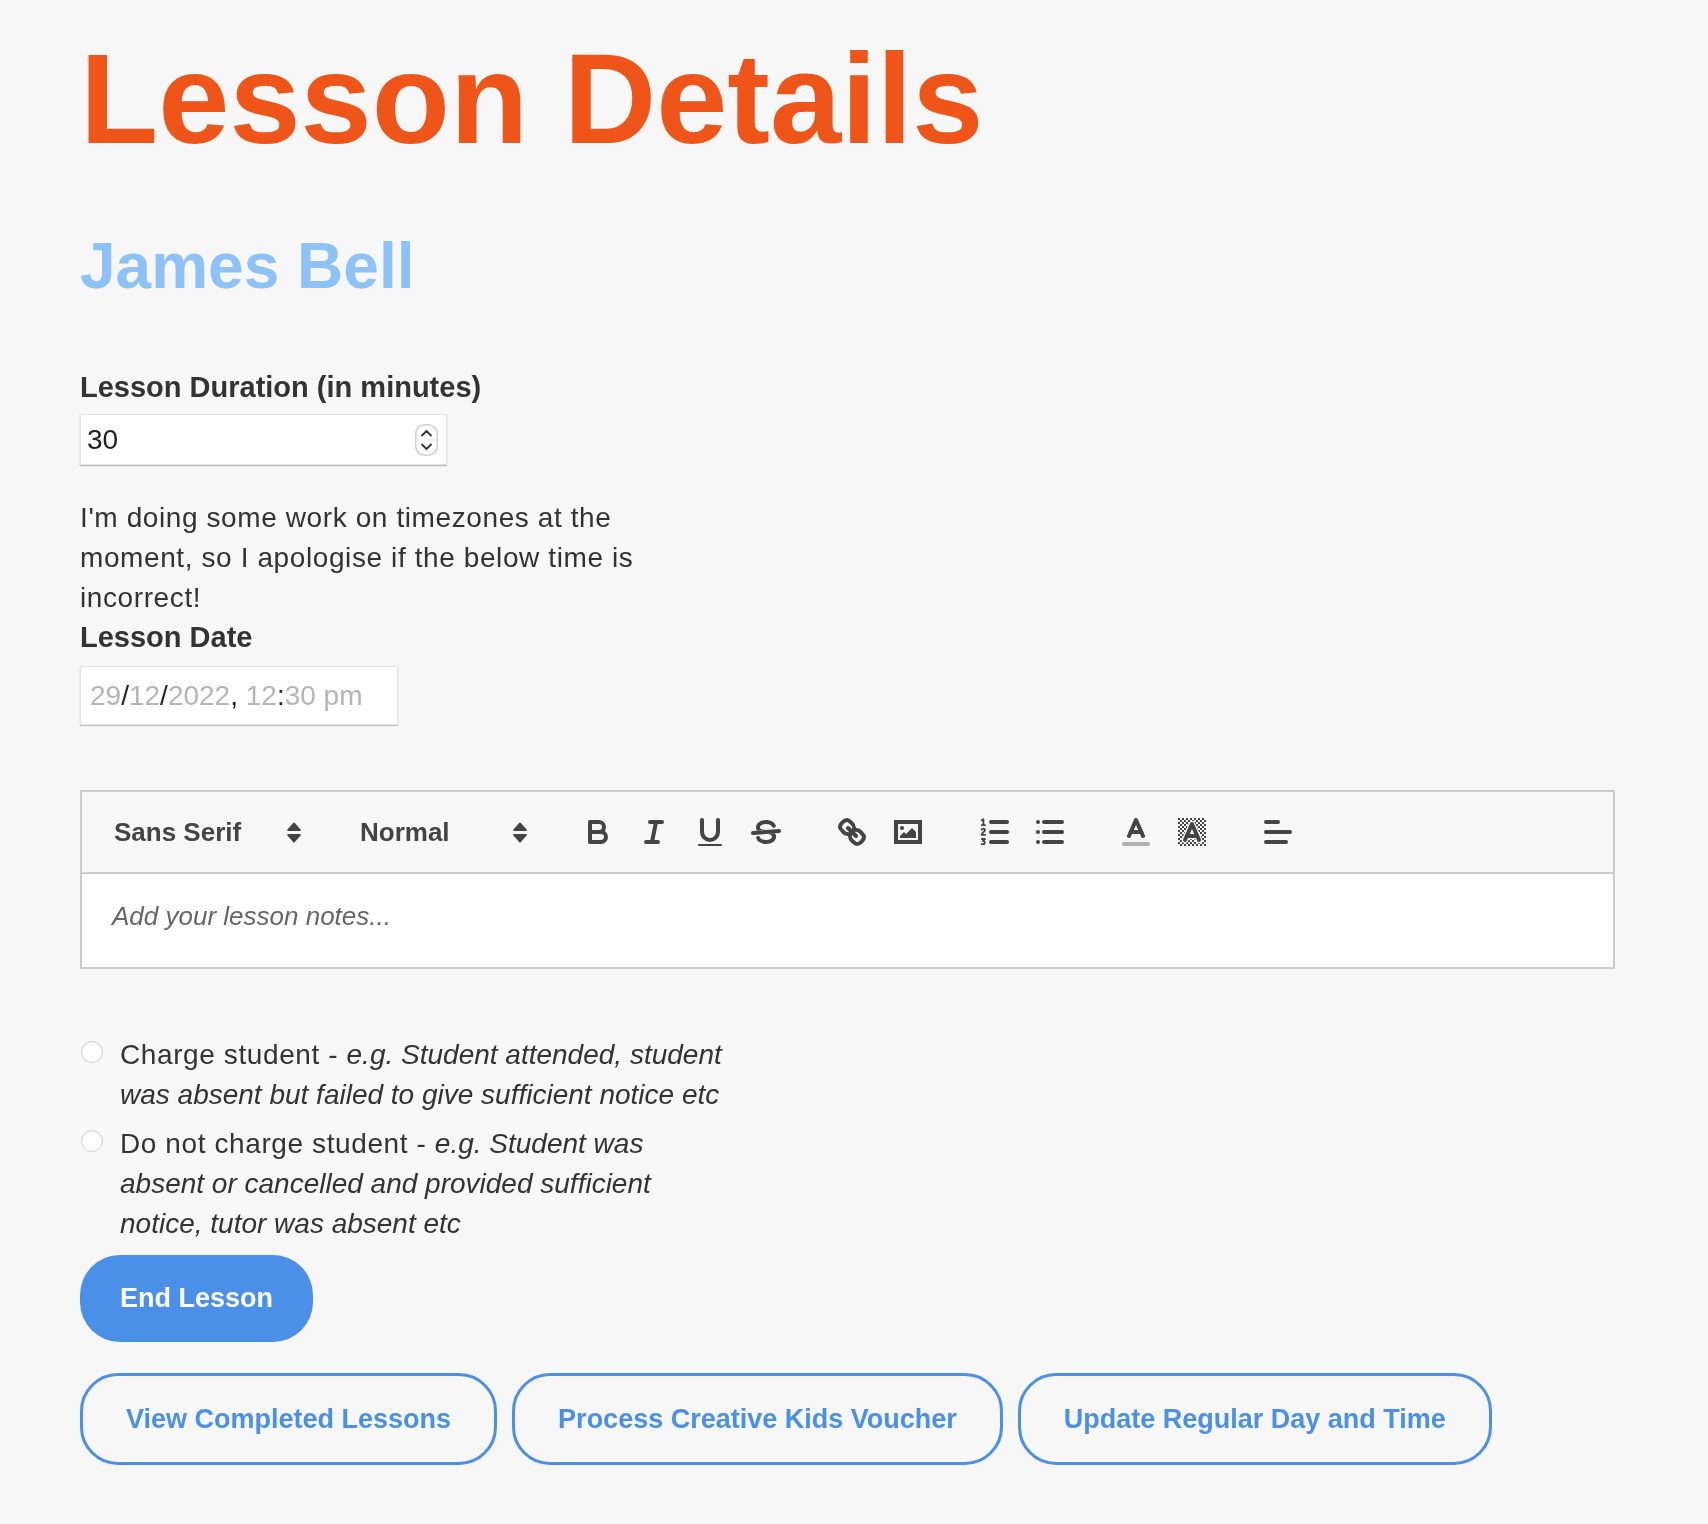 Image resolution: width=1708 pixels, height=1524 pixels. I want to click on text-color-icon, so click(1136, 832).